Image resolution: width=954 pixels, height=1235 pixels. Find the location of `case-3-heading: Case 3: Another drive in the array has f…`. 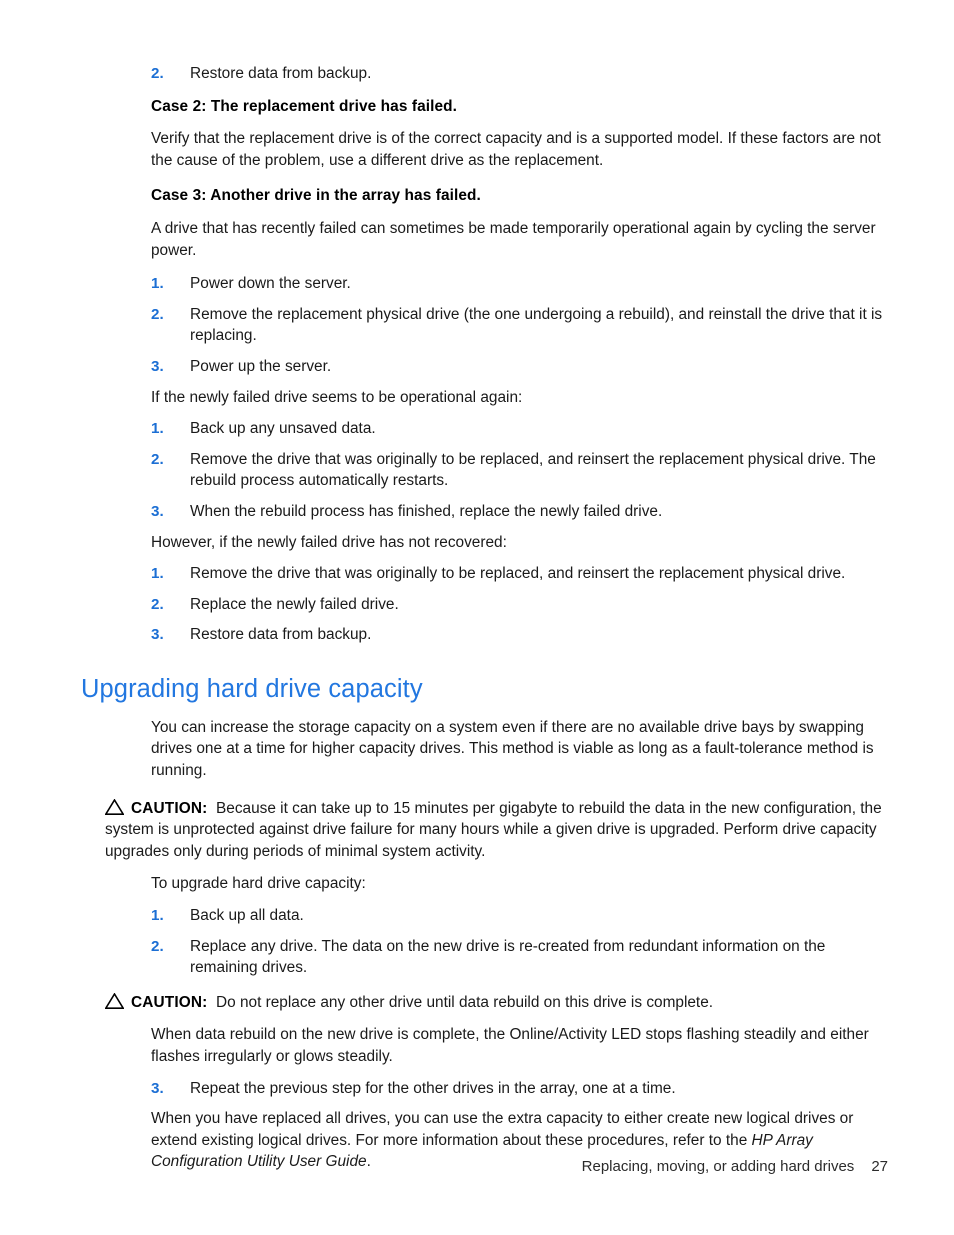

case-3-heading: Case 3: Another drive in the array has f… is located at coordinates (316, 196).